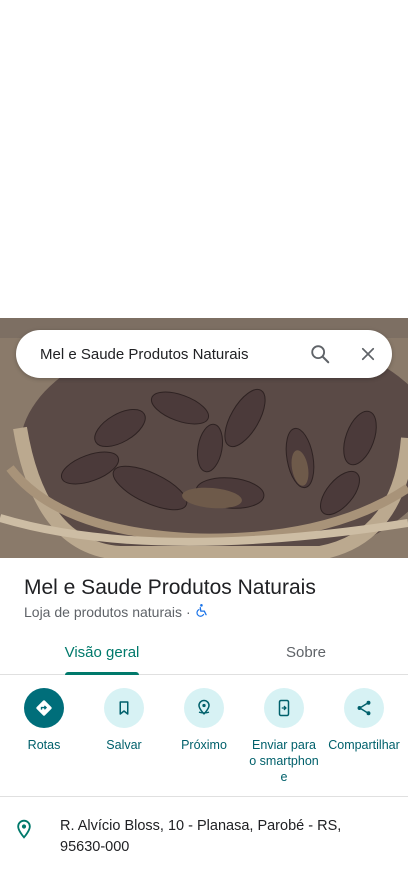 The width and height of the screenshot is (408, 876). Describe the element at coordinates (320, 354) in the screenshot. I see `search-icon` at that location.